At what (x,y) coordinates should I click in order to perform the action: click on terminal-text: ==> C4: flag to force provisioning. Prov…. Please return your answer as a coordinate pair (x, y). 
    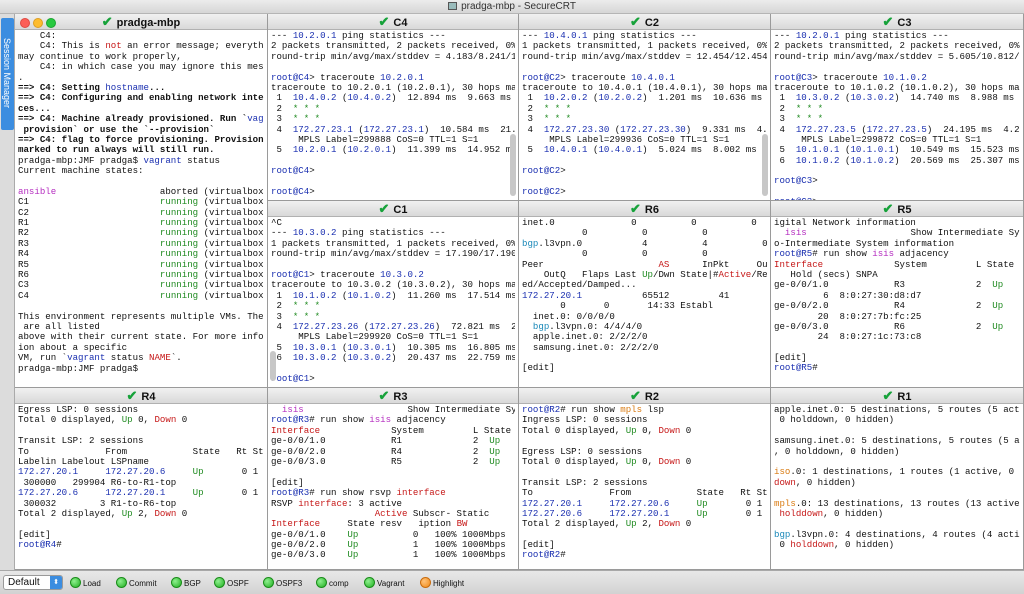
    Looking at the image, I should click on (141, 139).